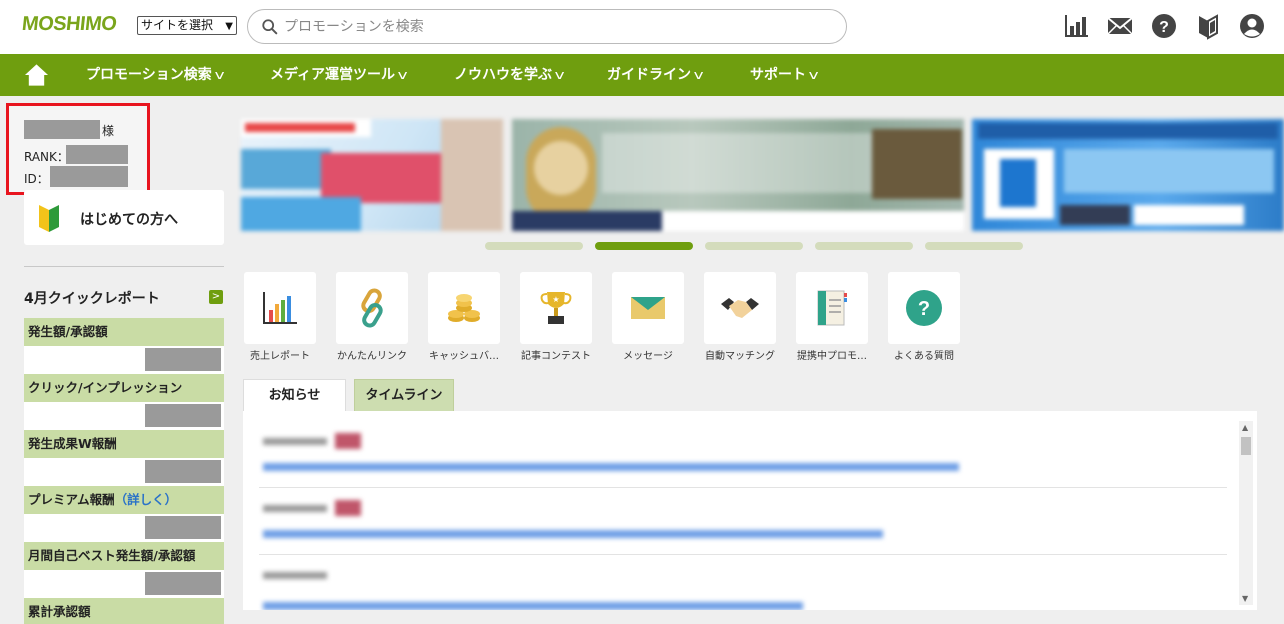 This screenshot has height=624, width=1284. I want to click on quick-link-label: メッセージ, so click(648, 356).